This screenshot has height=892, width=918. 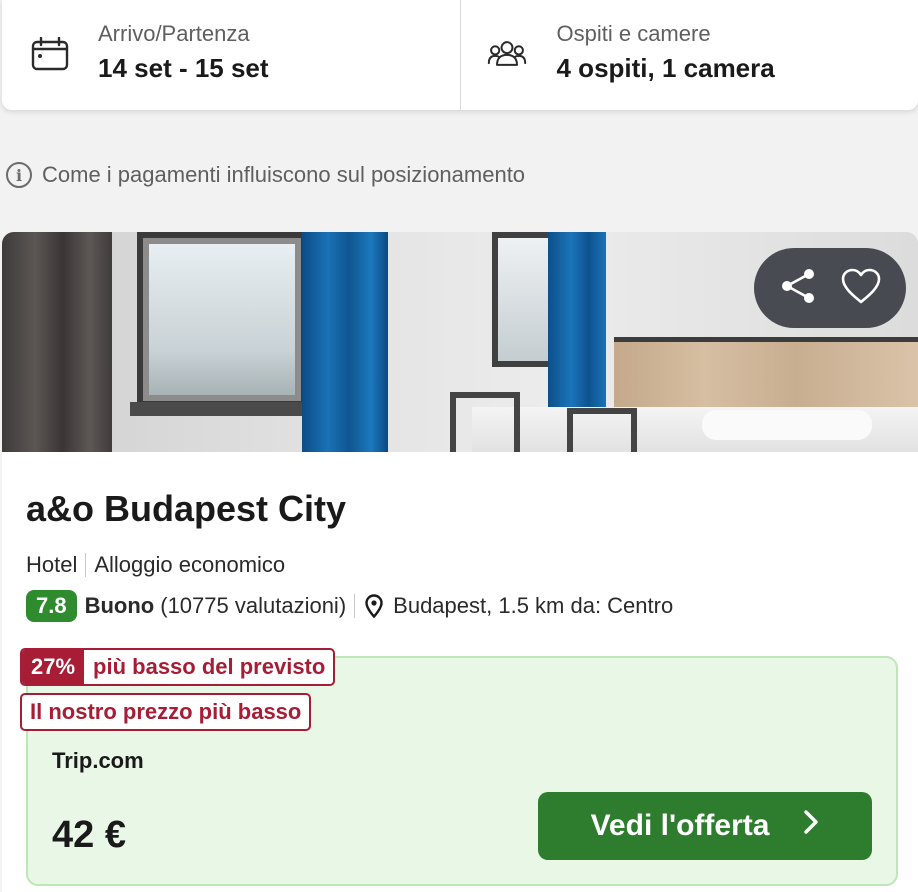 I want to click on lowest-price-badge: Il nostro prezzo più basso, so click(x=166, y=712).